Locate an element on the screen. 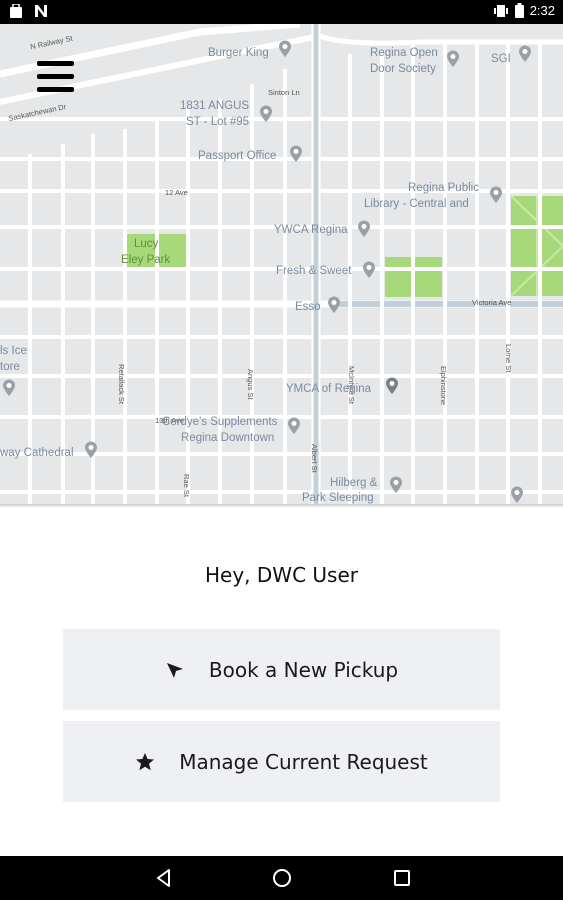 This screenshot has height=900, width=563. restaurant-pin-icon is located at coordinates (285, 49).